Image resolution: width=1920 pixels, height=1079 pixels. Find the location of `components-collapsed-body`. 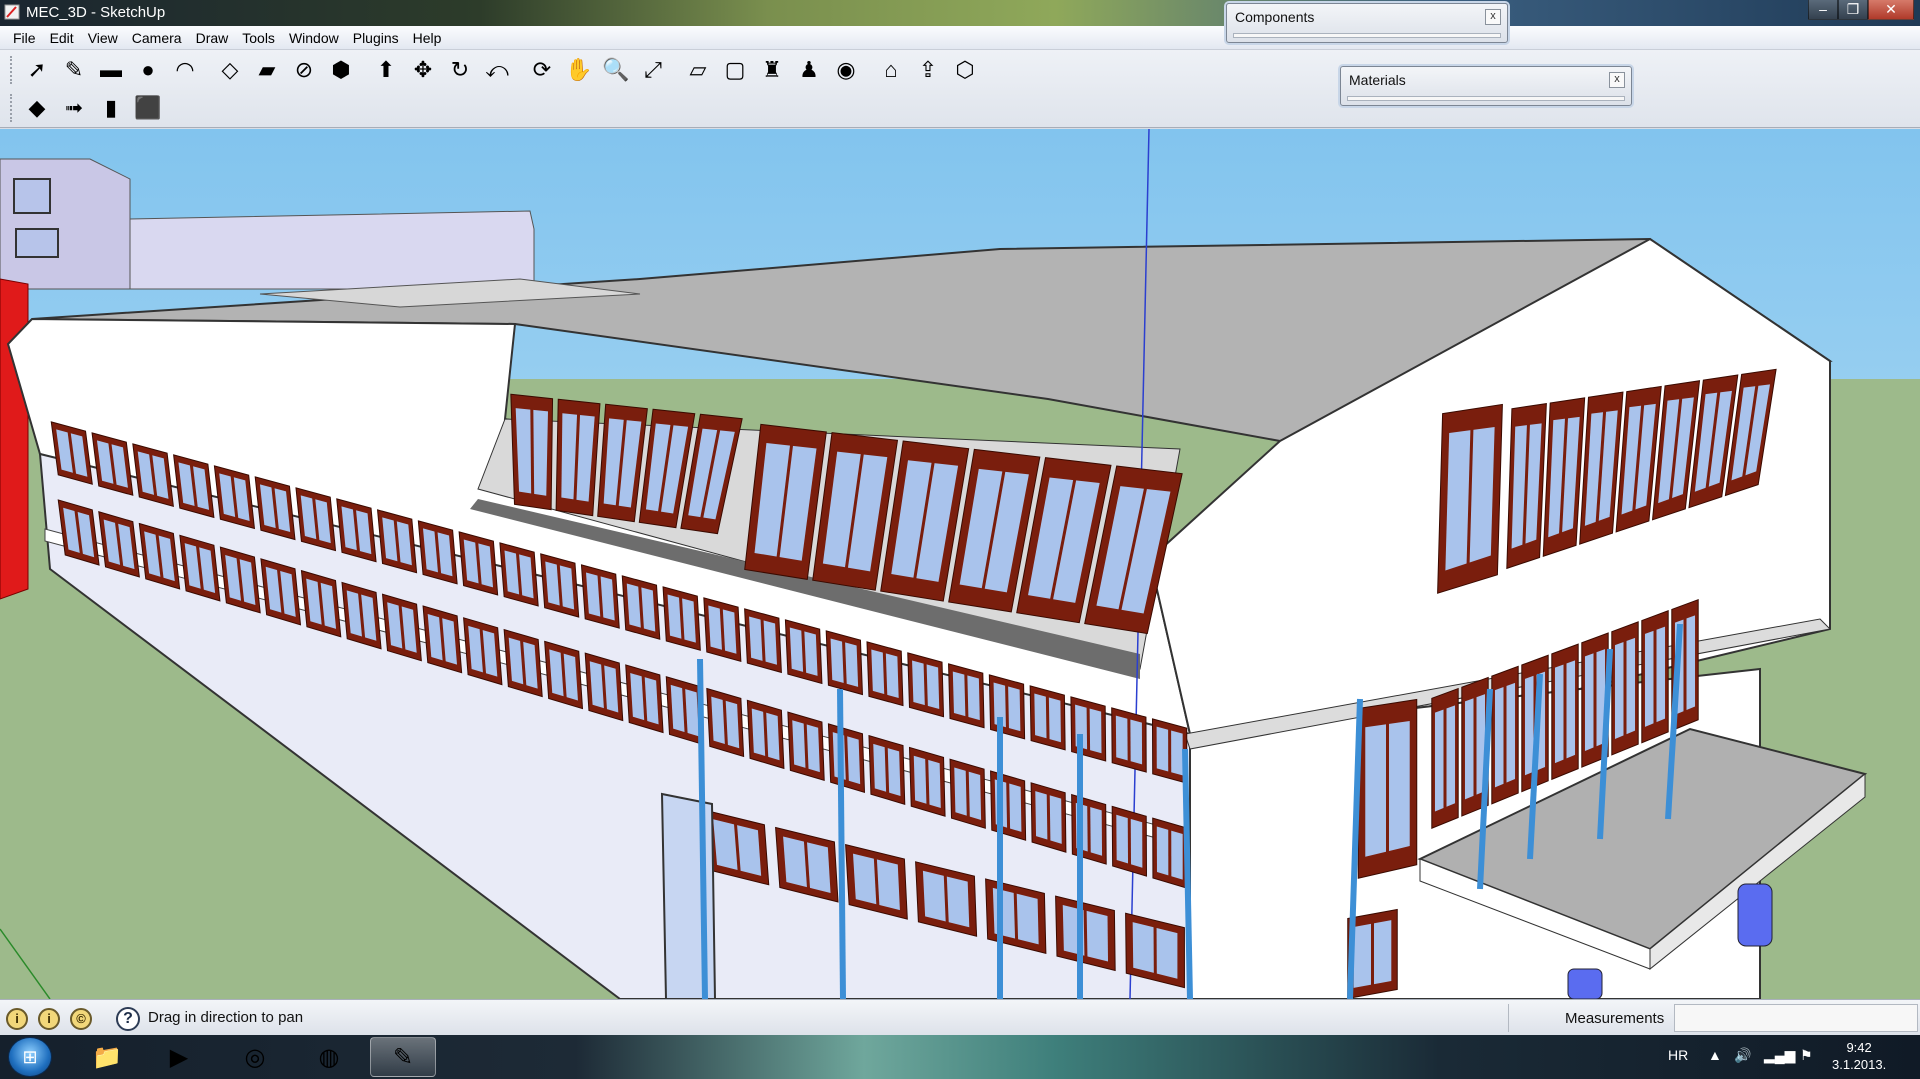

components-collapsed-body is located at coordinates (1367, 35).